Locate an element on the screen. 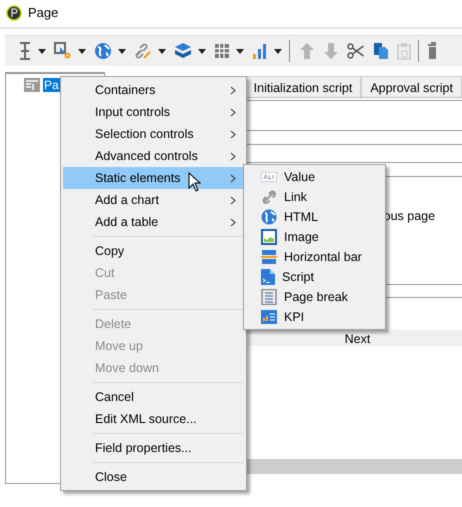 This screenshot has width=462, height=507. app-logo-icon is located at coordinates (14, 12).